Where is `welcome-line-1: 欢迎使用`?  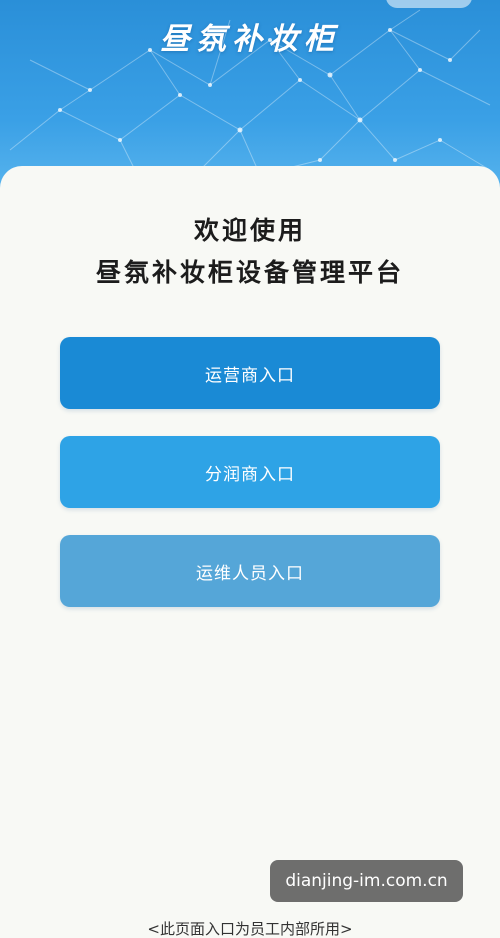 welcome-line-1: 欢迎使用 is located at coordinates (249, 230).